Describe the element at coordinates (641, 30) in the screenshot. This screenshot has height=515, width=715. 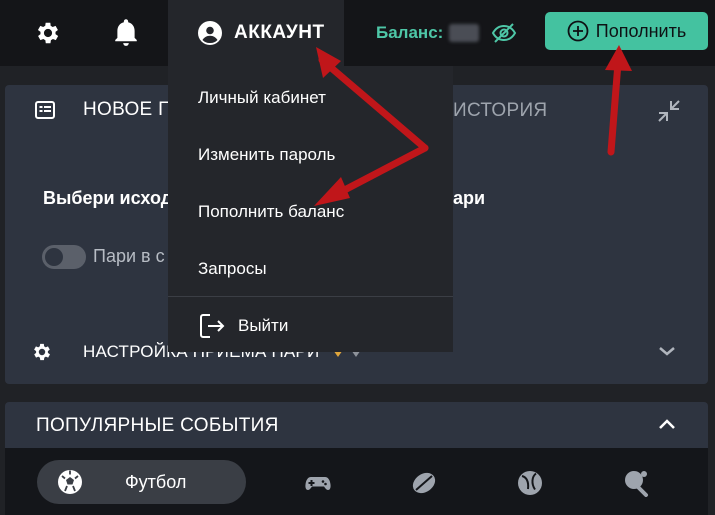
I see `topup-label: Пополнить` at that location.